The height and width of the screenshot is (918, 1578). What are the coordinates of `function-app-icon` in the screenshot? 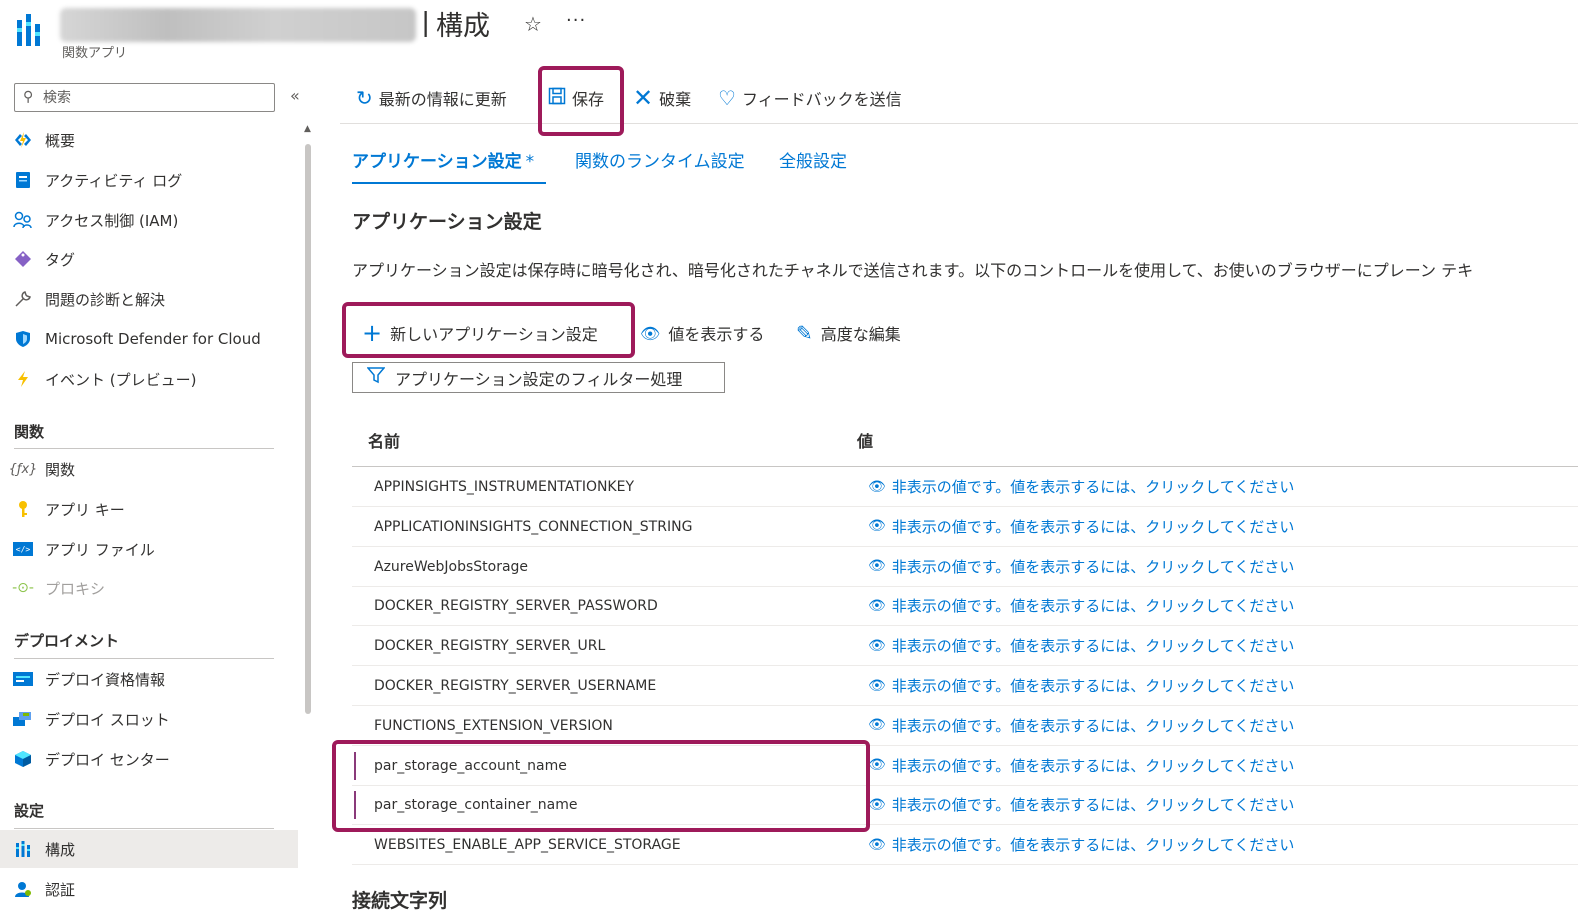 It's located at (23, 140).